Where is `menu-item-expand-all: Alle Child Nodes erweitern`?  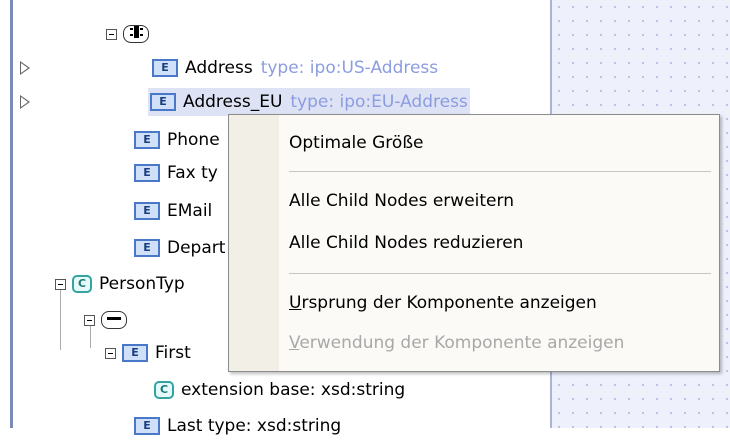
menu-item-expand-all: Alle Child Nodes erweitern is located at coordinates (401, 201).